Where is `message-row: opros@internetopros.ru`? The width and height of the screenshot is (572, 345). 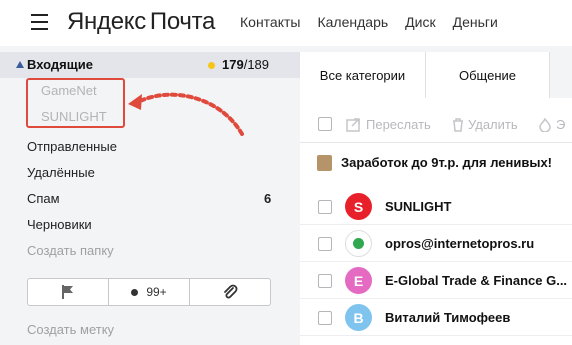 message-row: opros@internetopros.ru is located at coordinates (436, 243).